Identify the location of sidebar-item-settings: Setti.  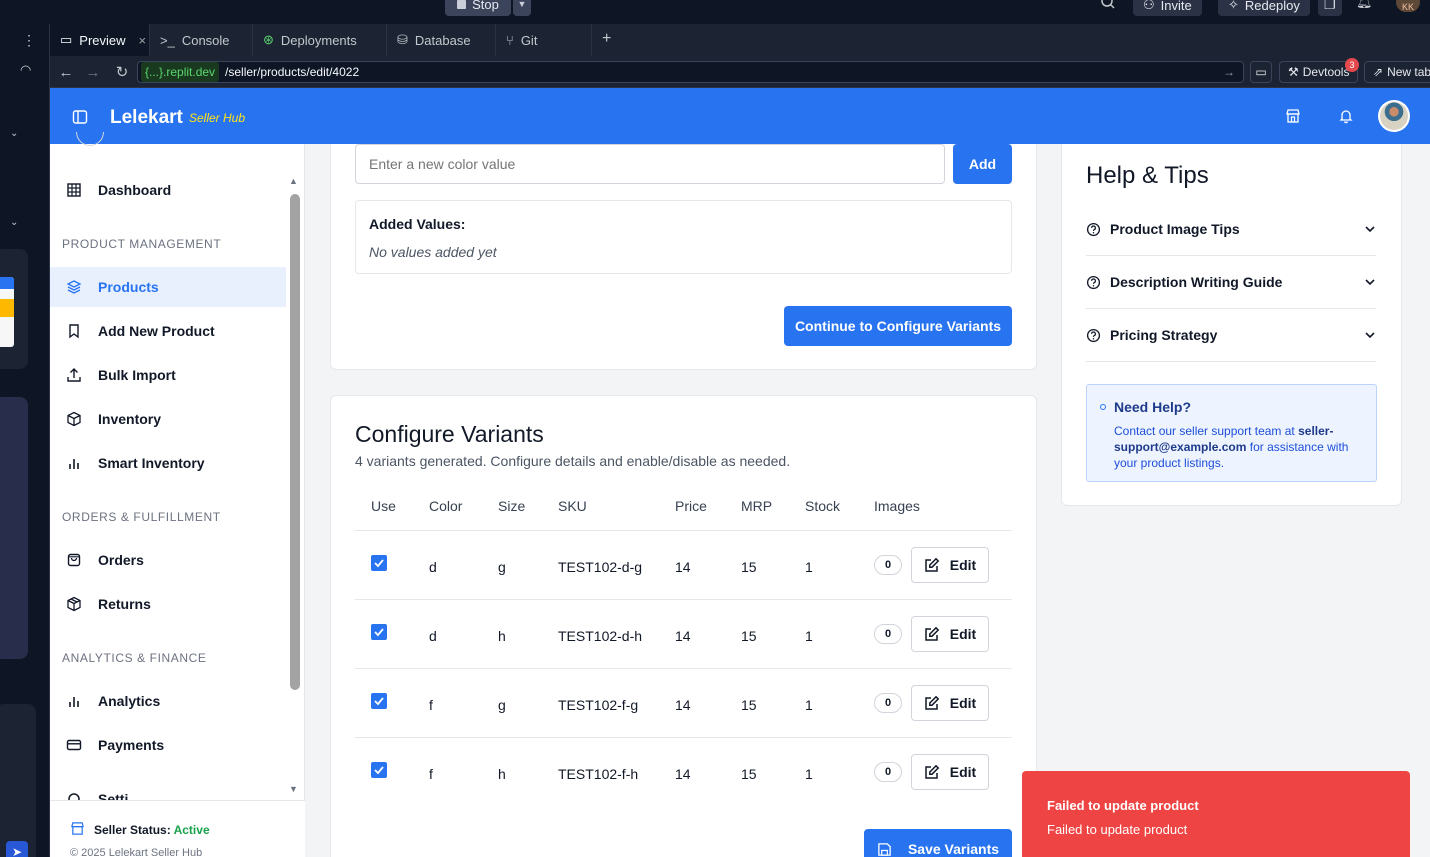
(168, 796).